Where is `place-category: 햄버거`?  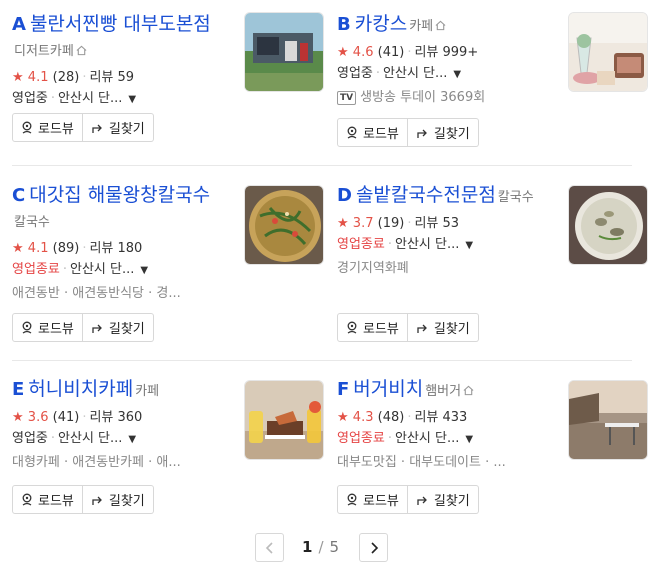 place-category: 햄버거 is located at coordinates (443, 391).